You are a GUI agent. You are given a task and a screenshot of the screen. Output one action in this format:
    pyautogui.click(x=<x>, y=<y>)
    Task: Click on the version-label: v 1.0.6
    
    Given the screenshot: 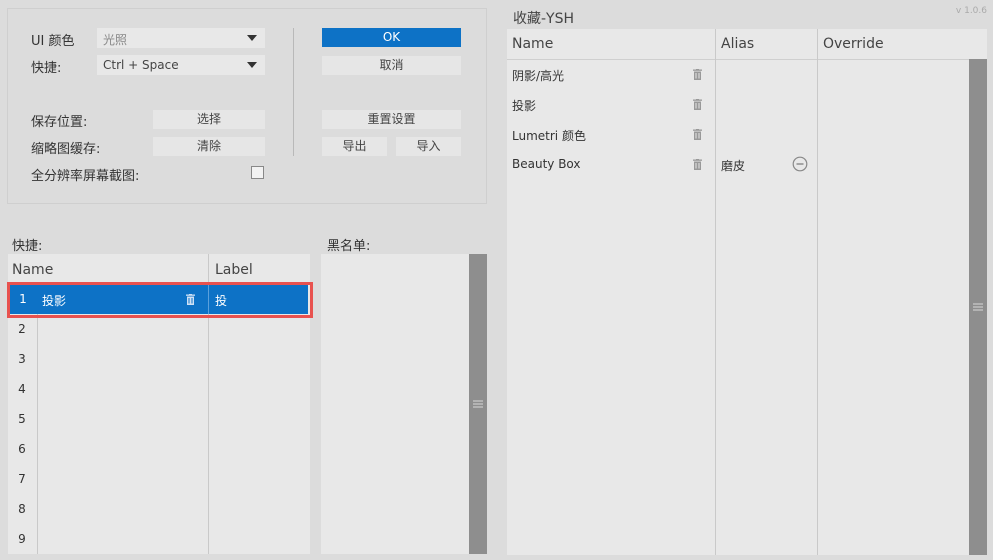 What is the action you would take?
    pyautogui.click(x=971, y=11)
    